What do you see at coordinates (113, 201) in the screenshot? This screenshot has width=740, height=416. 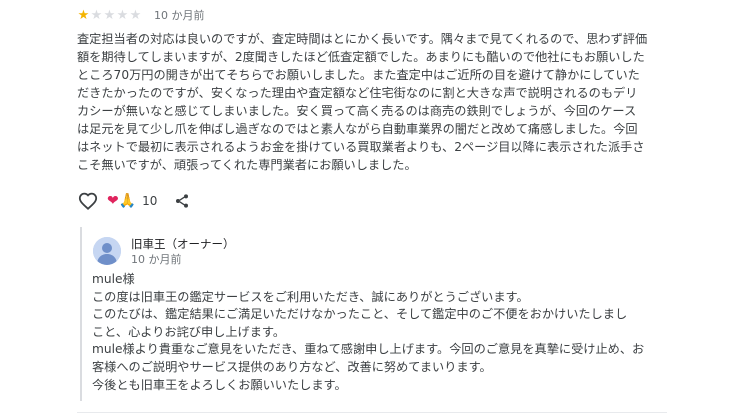 I see `heart-reaction-icon: ❤` at bounding box center [113, 201].